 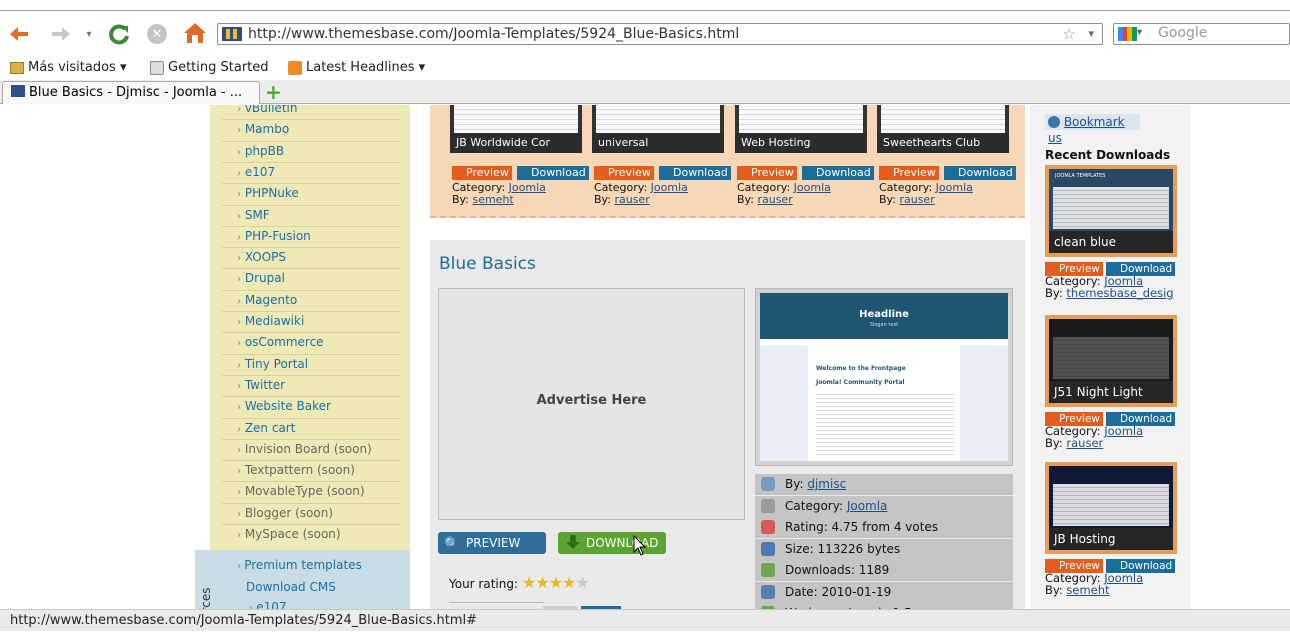 I want to click on sidebar-item: › Zen cart, so click(x=266, y=428).